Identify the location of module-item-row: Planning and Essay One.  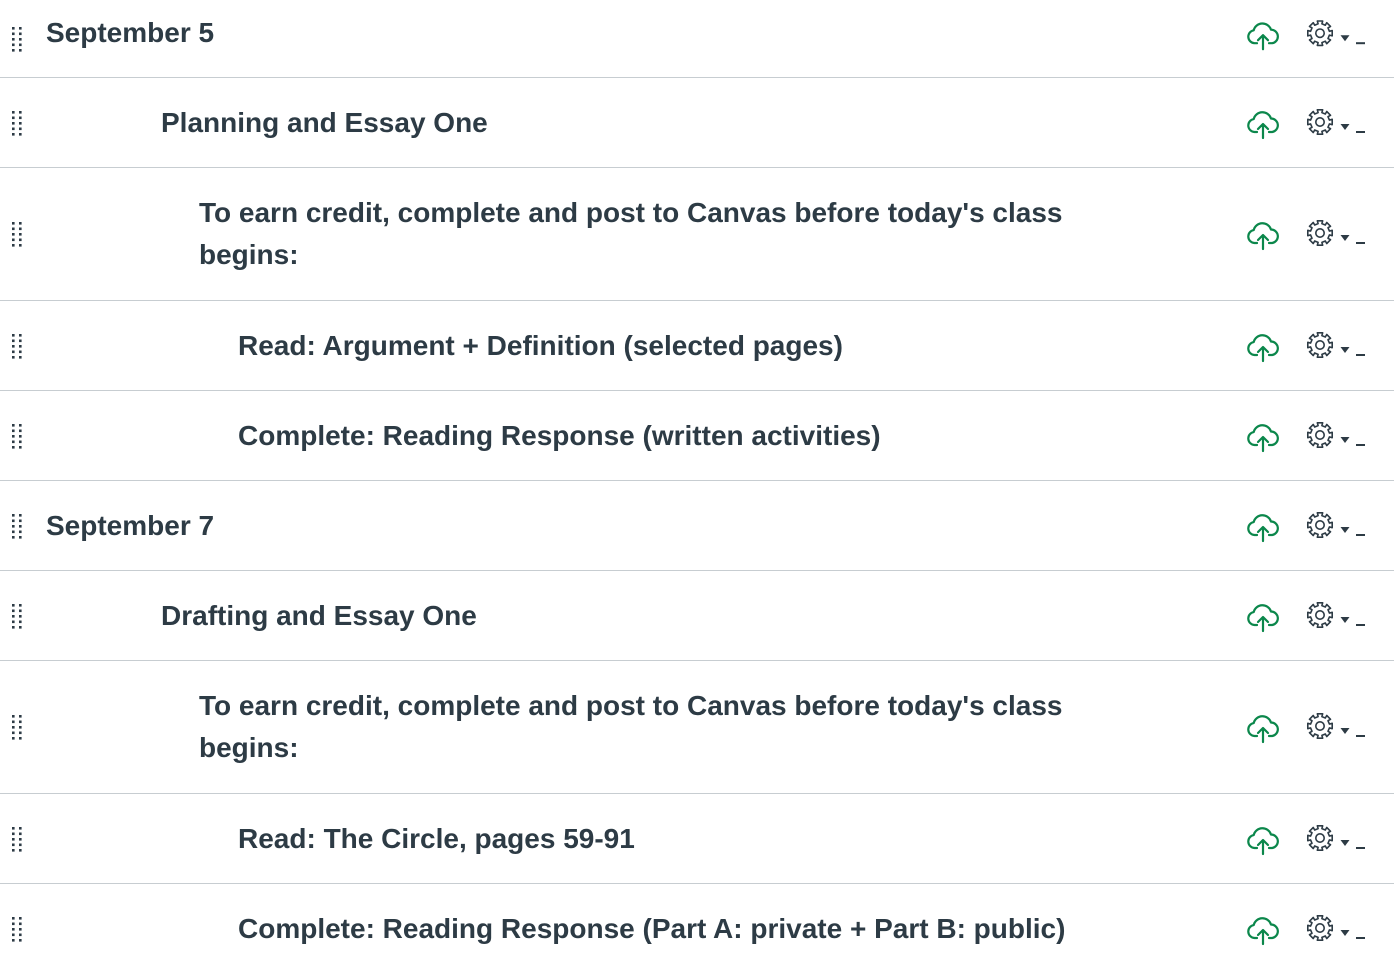
(697, 123).